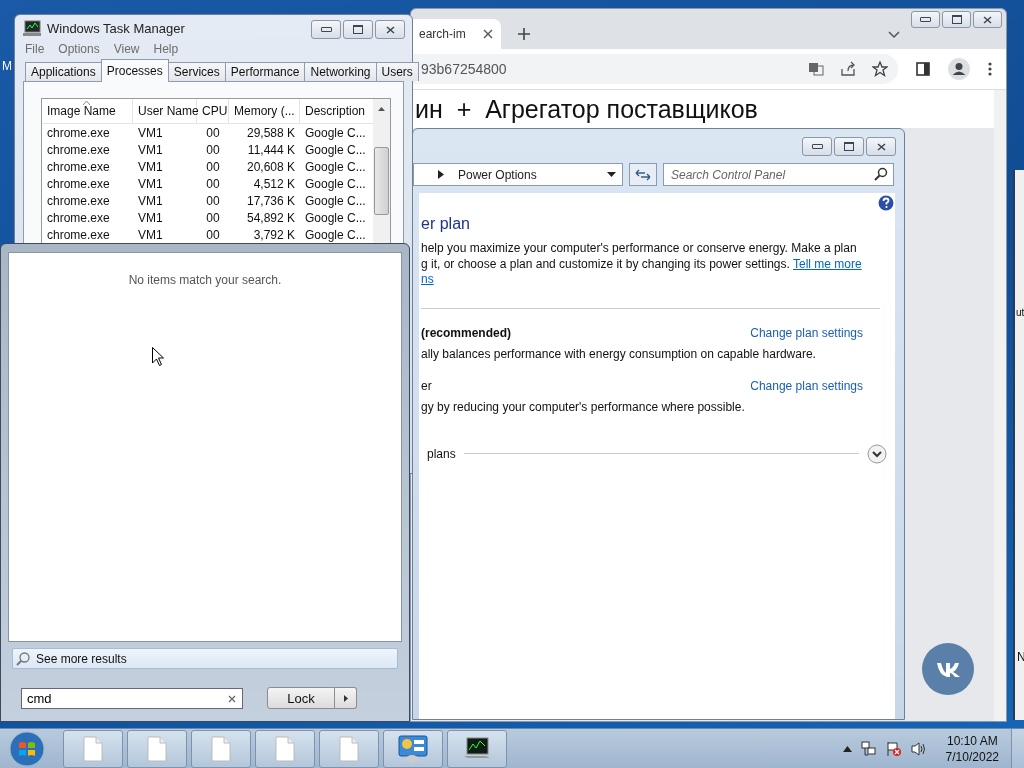  I want to click on tab: Processes, so click(134, 70).